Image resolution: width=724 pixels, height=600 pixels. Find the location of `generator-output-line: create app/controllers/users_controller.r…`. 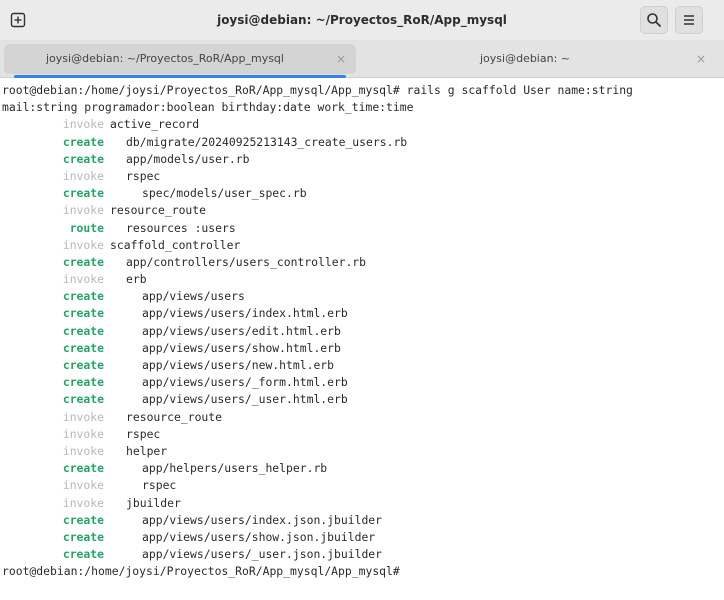

generator-output-line: create app/controllers/users_controller.r… is located at coordinates (363, 262).